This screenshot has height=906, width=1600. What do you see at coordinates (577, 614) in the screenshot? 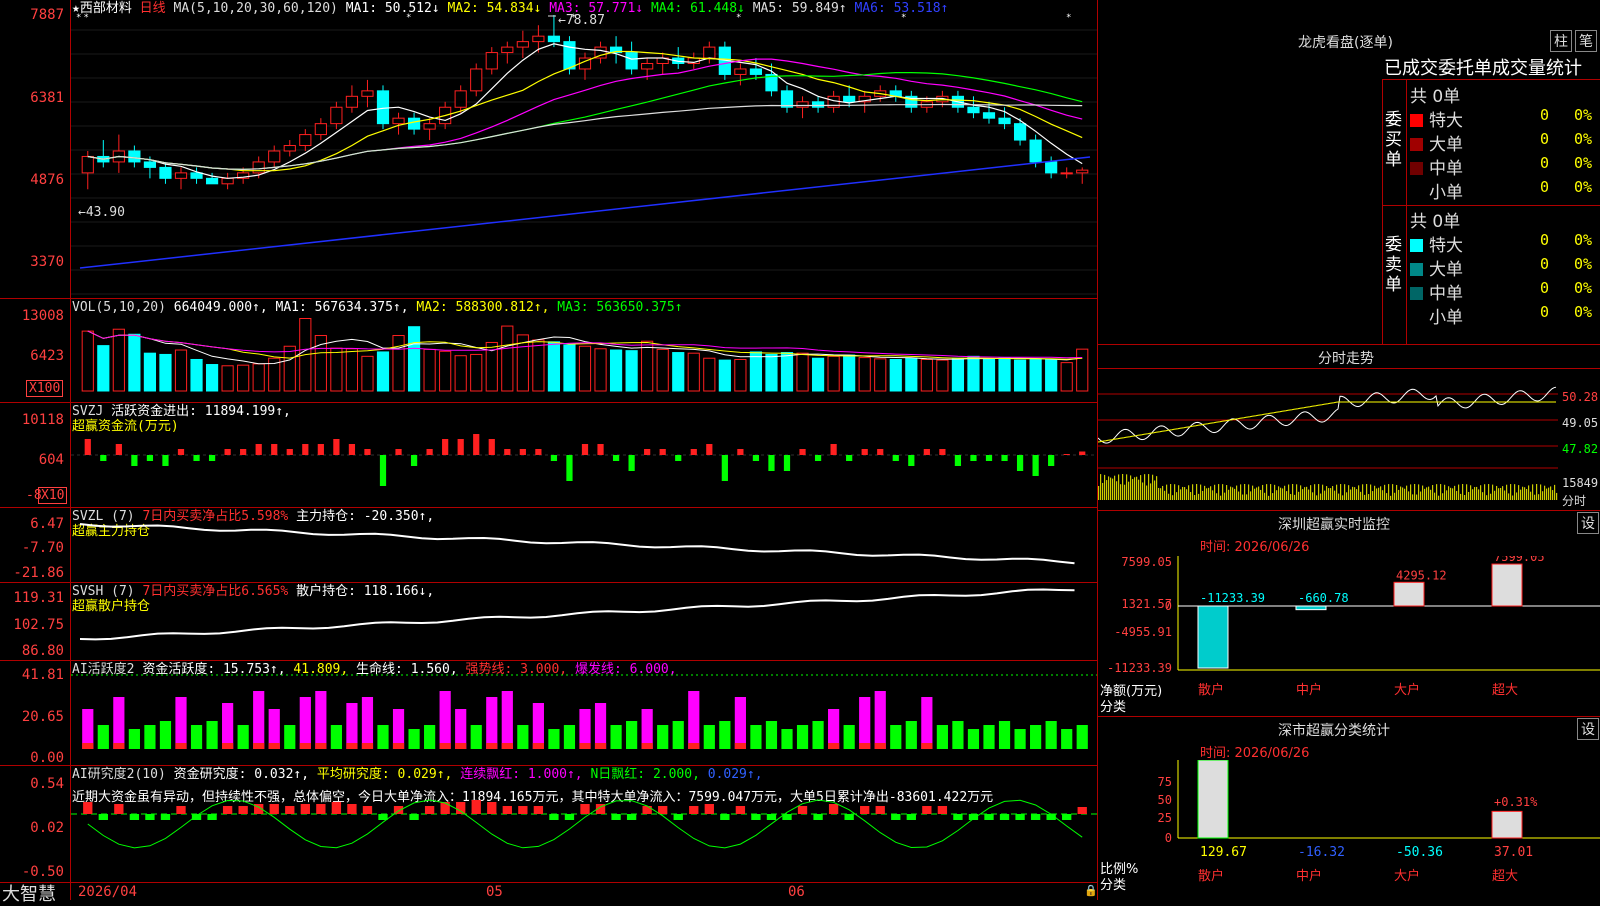
I see `retail-line` at bounding box center [577, 614].